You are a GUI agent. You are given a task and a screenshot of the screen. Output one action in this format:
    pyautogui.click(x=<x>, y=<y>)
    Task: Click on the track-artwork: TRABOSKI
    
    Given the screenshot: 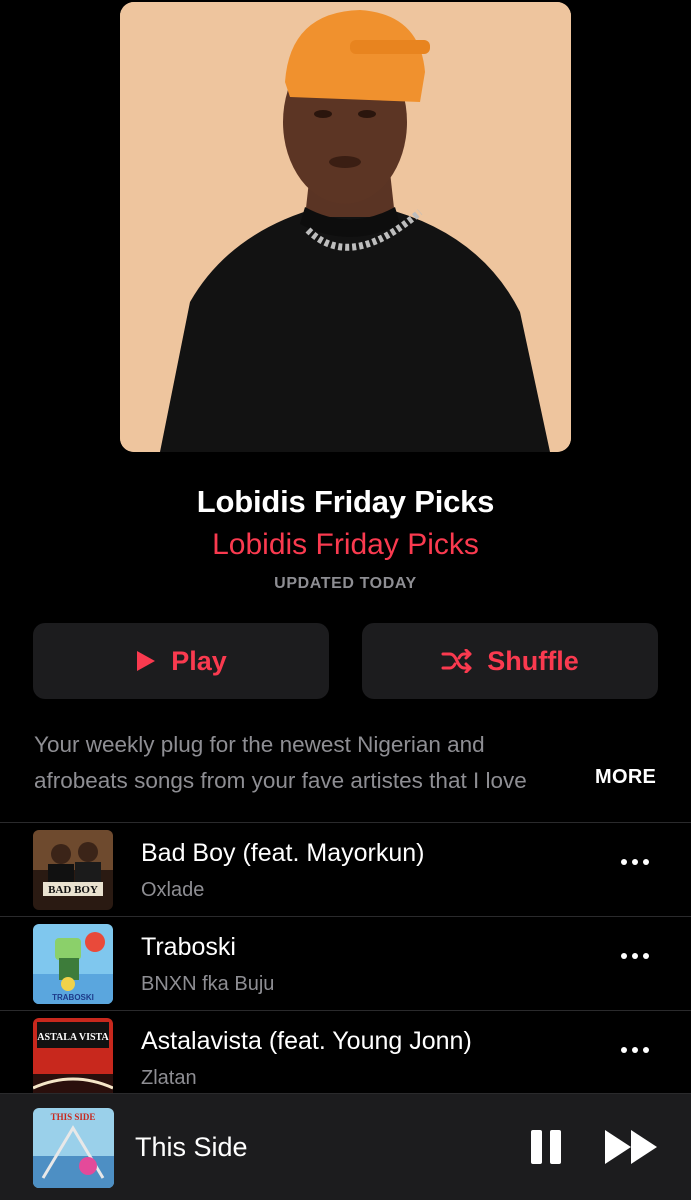 What is the action you would take?
    pyautogui.click(x=73, y=964)
    